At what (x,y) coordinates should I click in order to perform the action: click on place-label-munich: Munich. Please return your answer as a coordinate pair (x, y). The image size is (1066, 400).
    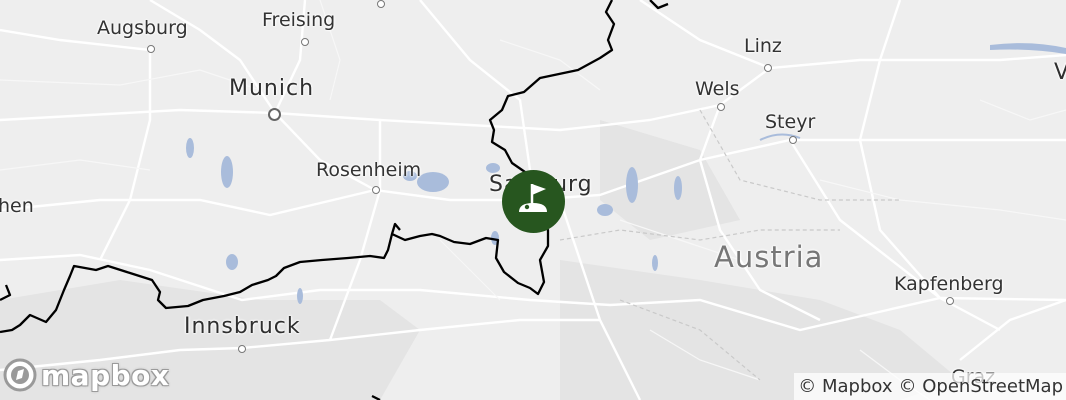
    Looking at the image, I should click on (272, 88).